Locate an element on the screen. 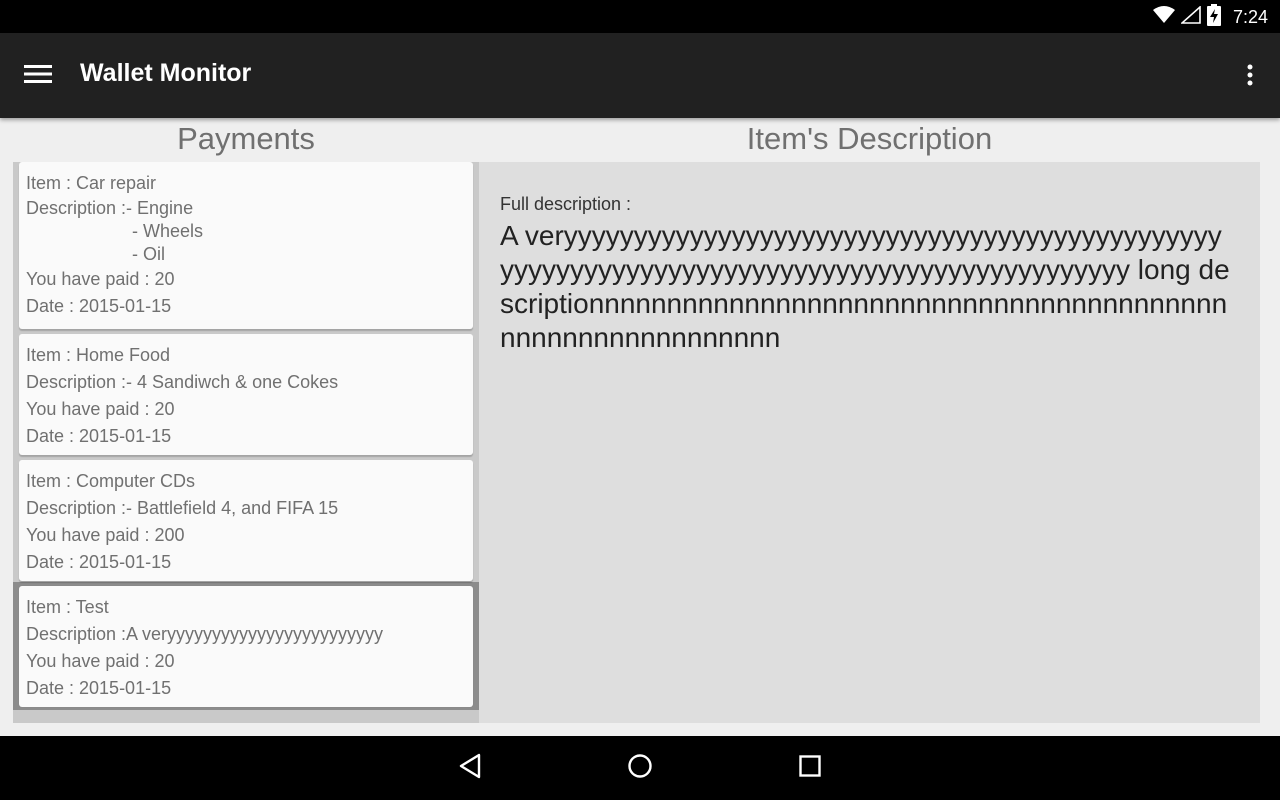 This screenshot has width=1280, height=800. item-name: Item : Car repair is located at coordinates (91, 183).